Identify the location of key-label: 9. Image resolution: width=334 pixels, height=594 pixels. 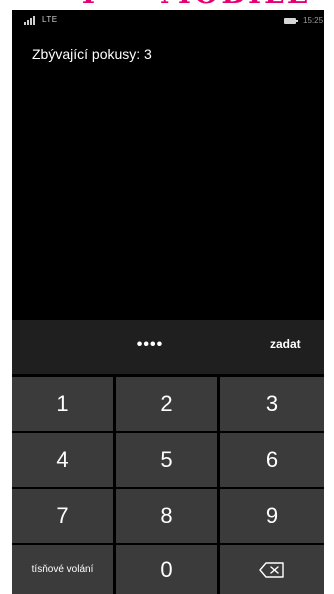
(272, 515).